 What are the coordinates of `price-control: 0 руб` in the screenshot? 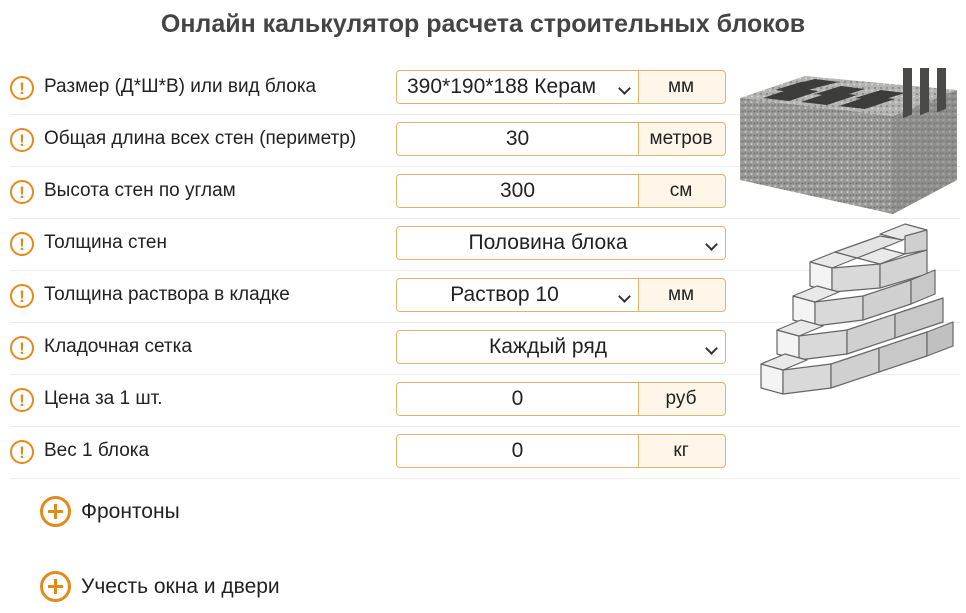 It's located at (561, 399).